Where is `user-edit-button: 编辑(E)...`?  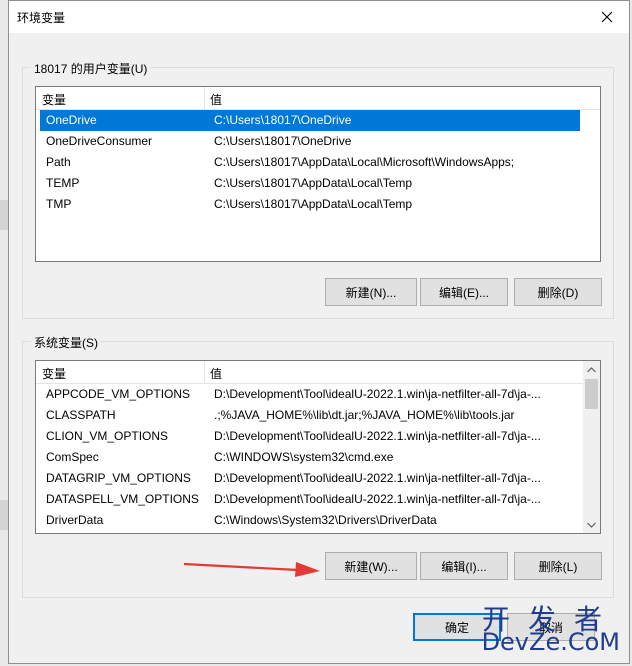 user-edit-button: 编辑(E)... is located at coordinates (464, 292).